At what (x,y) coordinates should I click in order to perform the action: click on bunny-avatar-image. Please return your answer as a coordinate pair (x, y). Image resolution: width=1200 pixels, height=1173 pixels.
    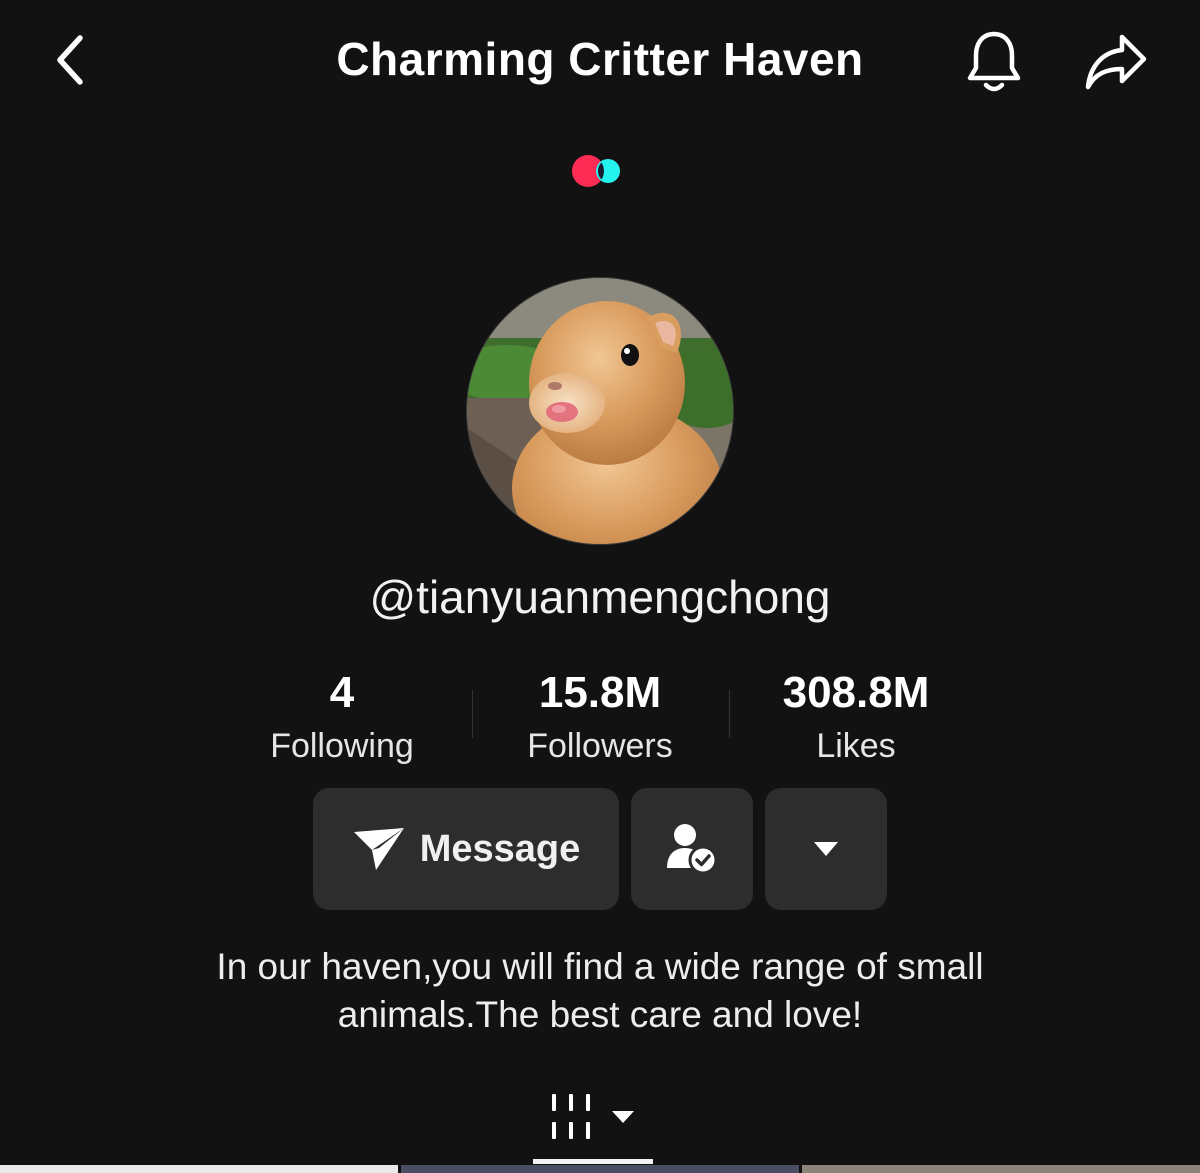
    Looking at the image, I should click on (600, 411).